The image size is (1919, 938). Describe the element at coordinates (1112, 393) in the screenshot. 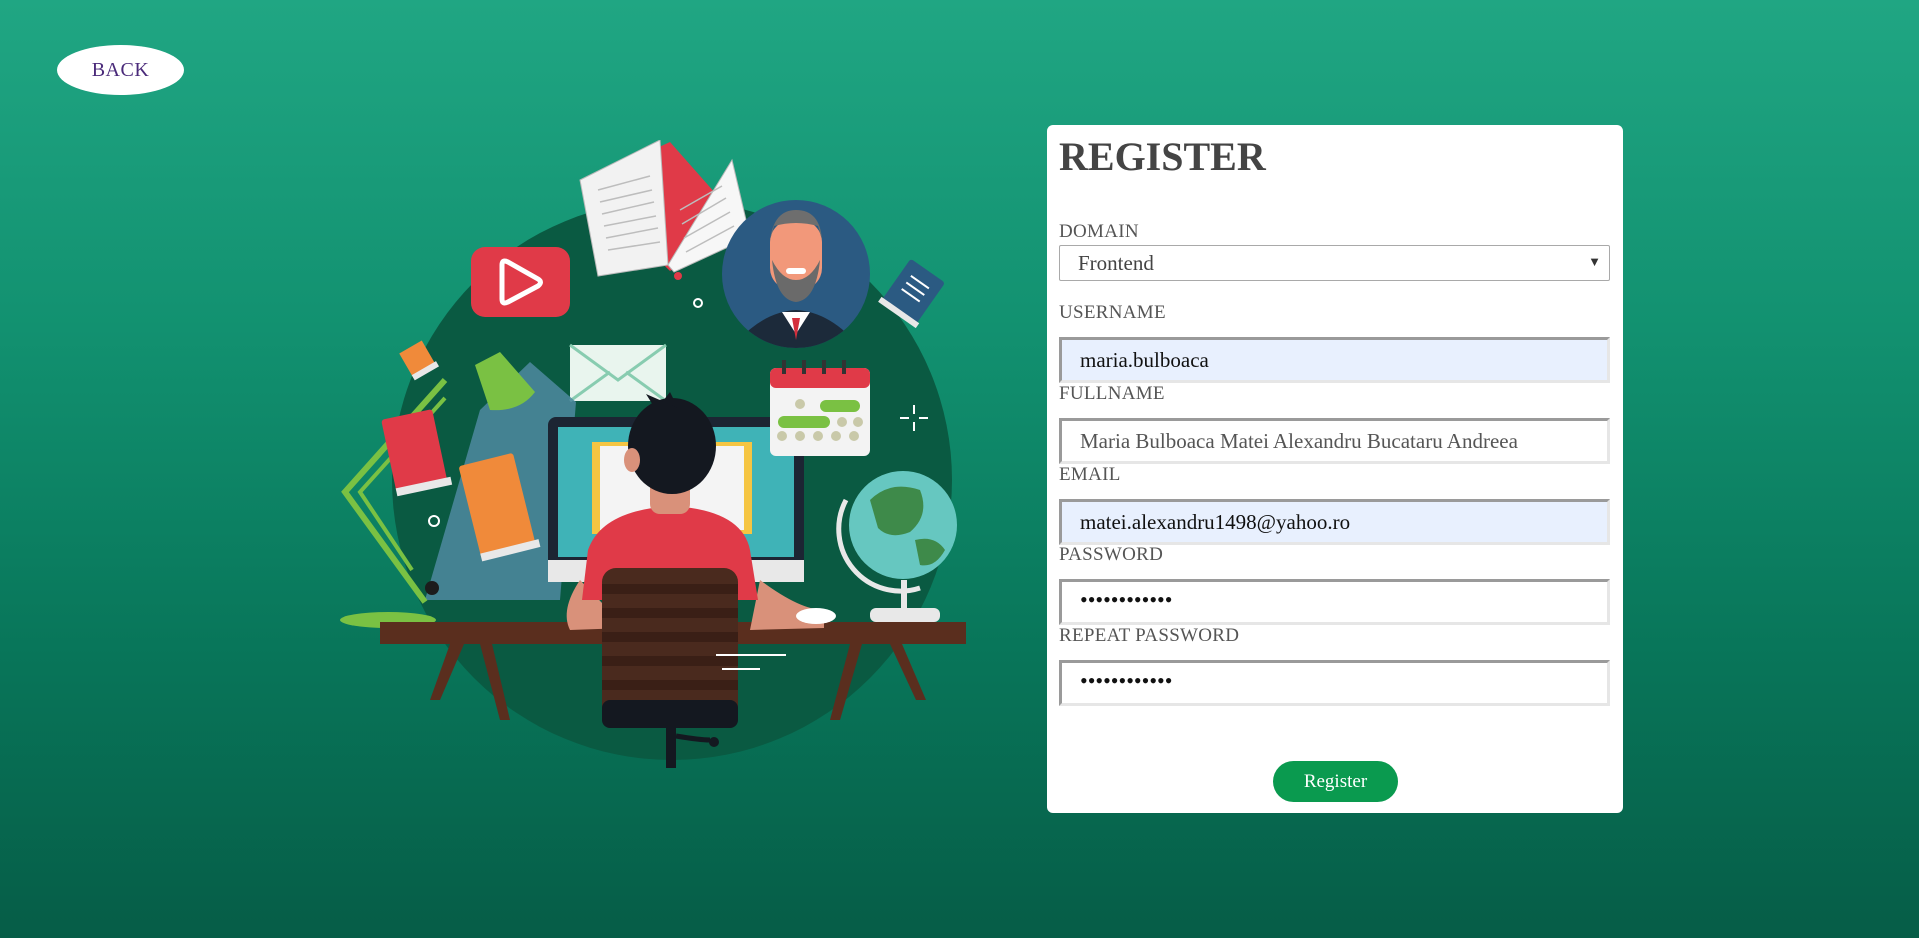

I see `fullname-label: FULLNAME` at that location.